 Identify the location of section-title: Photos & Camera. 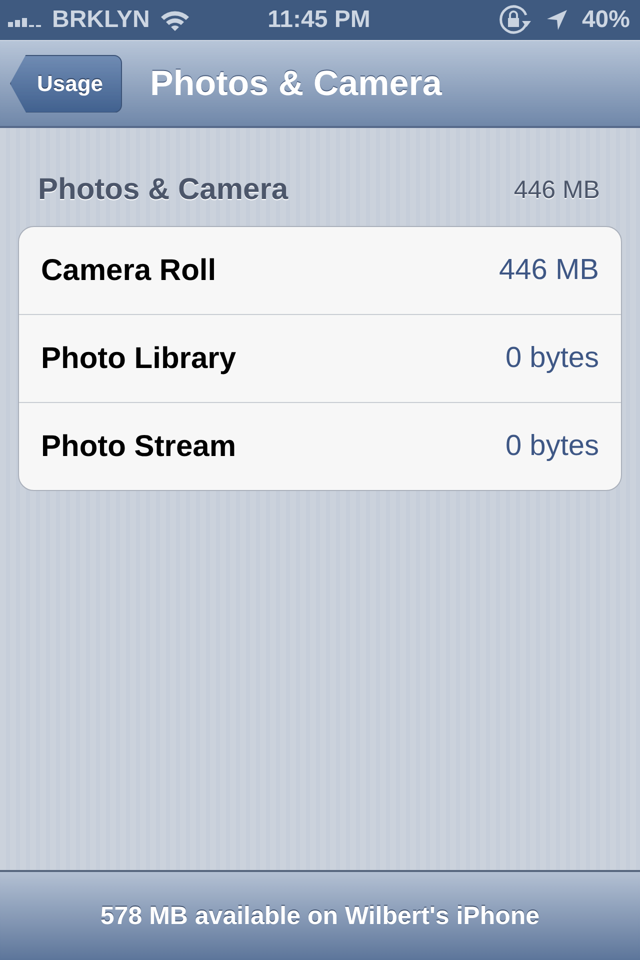
(163, 190).